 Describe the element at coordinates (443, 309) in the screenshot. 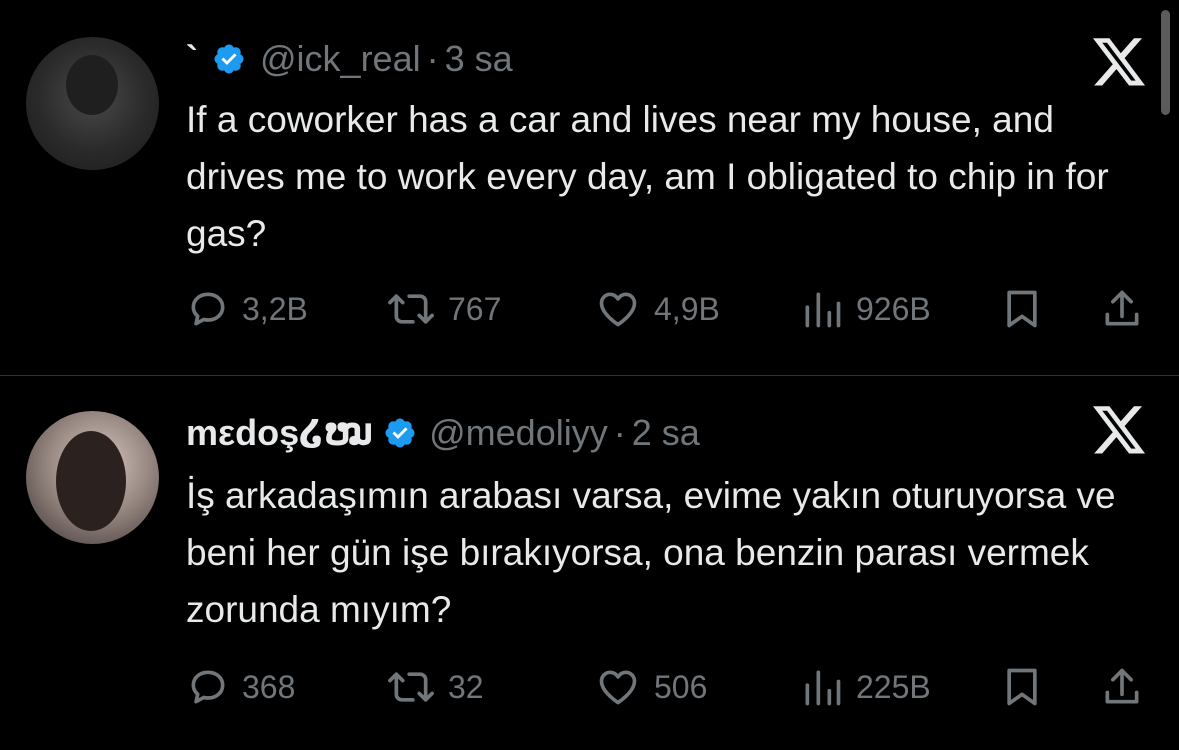

I see `retweet-button: 767` at that location.